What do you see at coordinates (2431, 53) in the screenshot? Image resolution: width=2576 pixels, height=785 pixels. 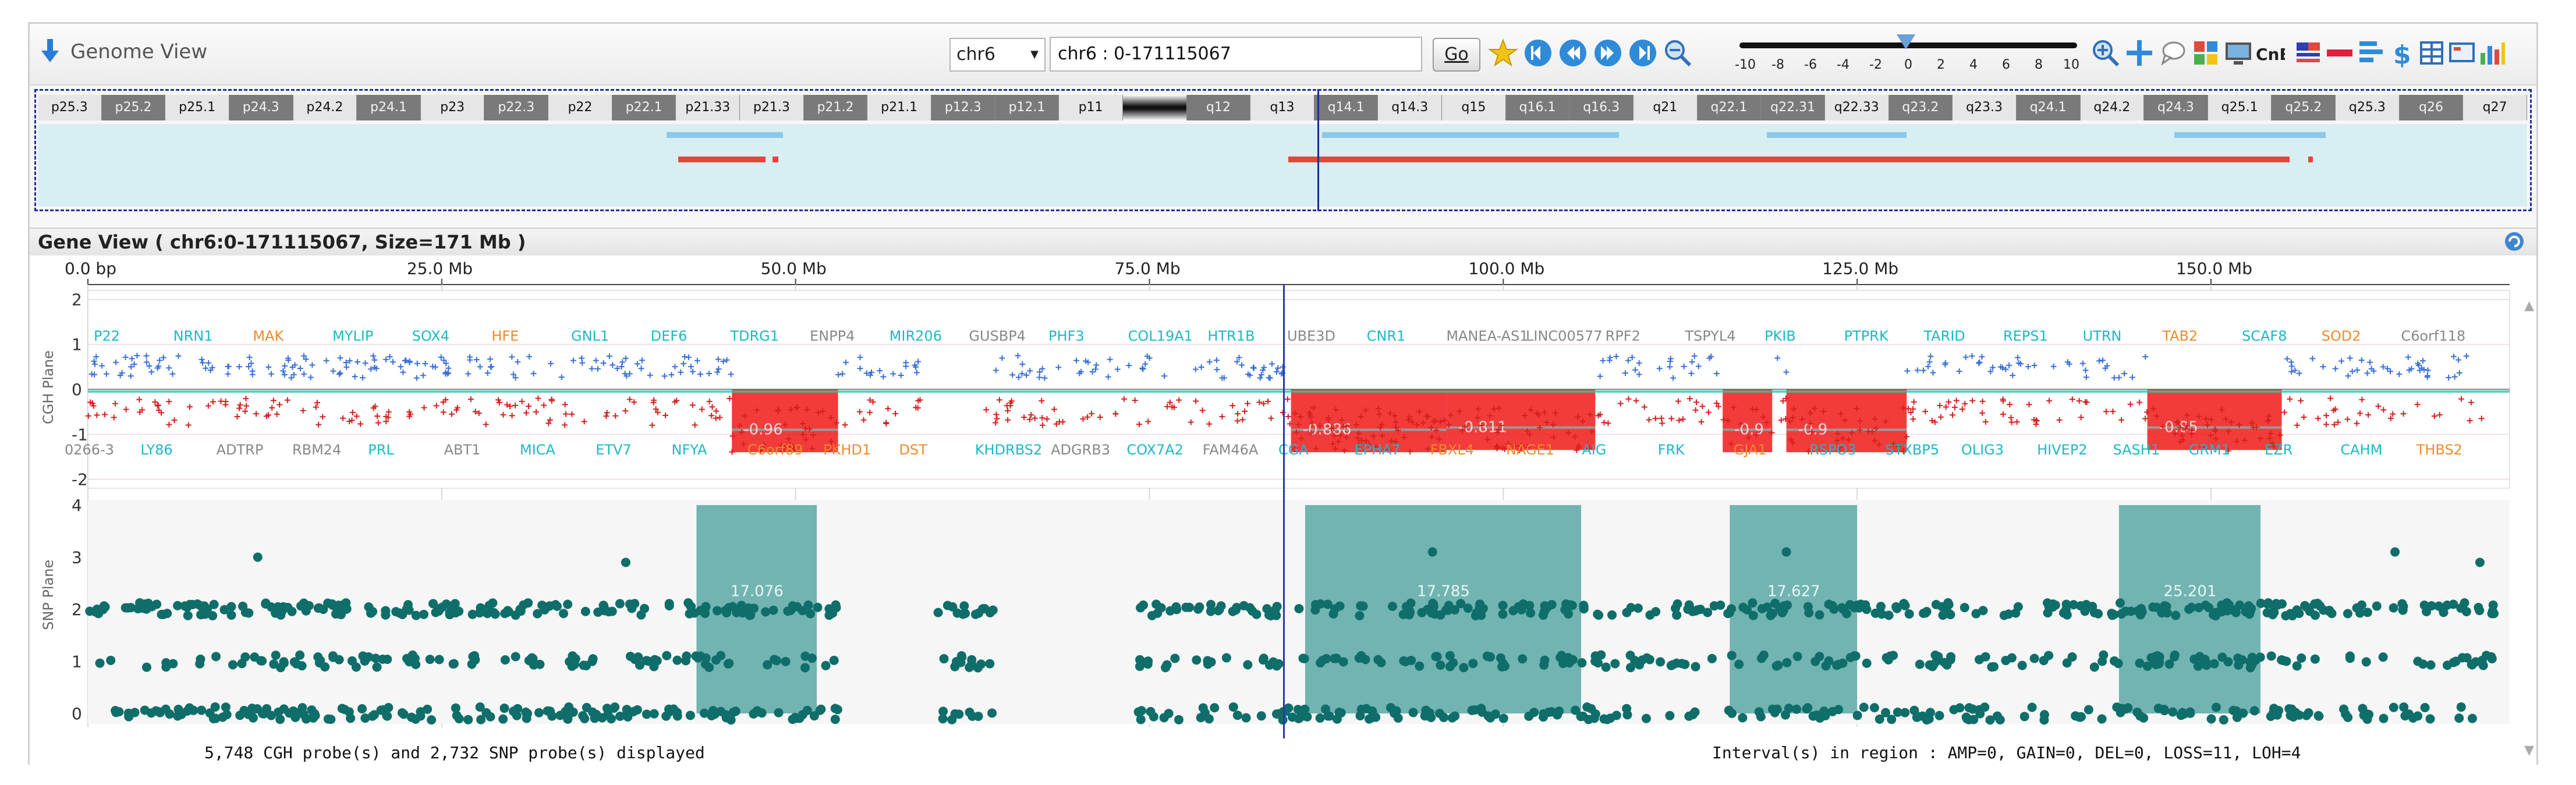 I see `table-icon` at bounding box center [2431, 53].